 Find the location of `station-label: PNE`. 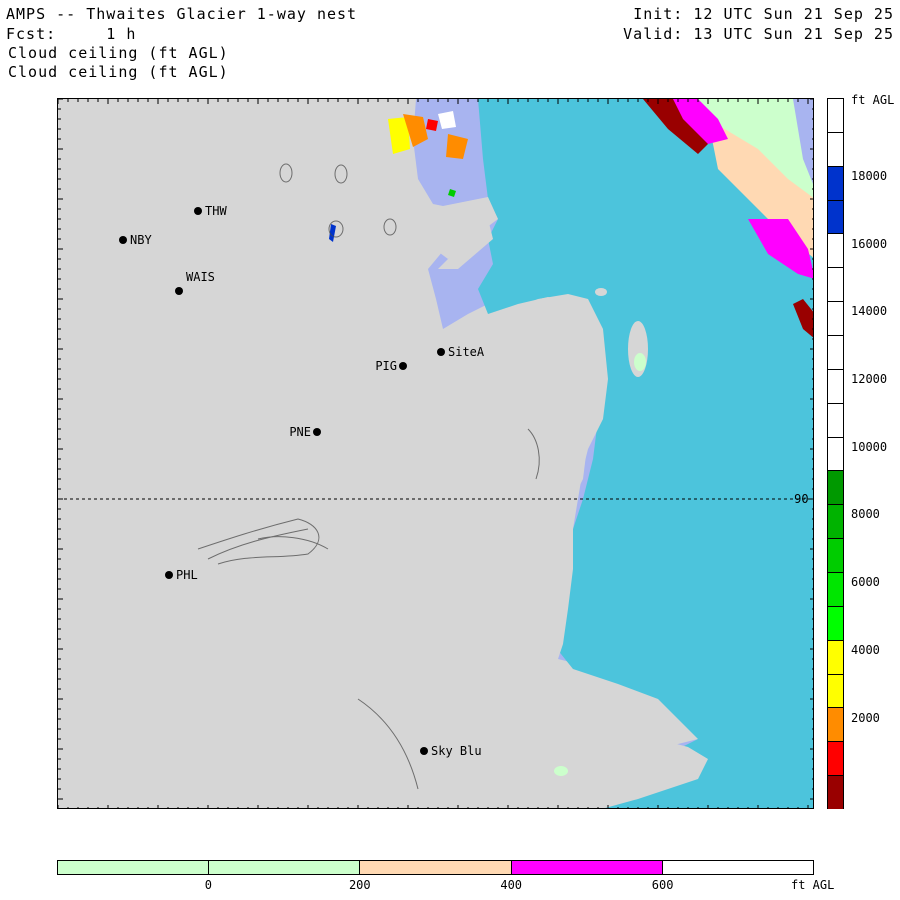

station-label: PNE is located at coordinates (300, 432).